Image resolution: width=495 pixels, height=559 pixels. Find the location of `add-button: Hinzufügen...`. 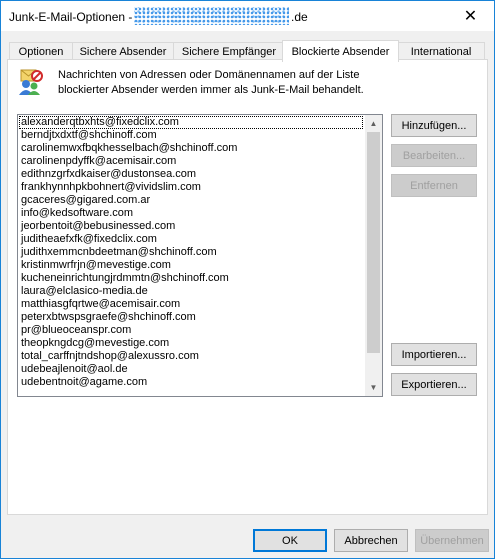

add-button: Hinzufügen... is located at coordinates (434, 125).